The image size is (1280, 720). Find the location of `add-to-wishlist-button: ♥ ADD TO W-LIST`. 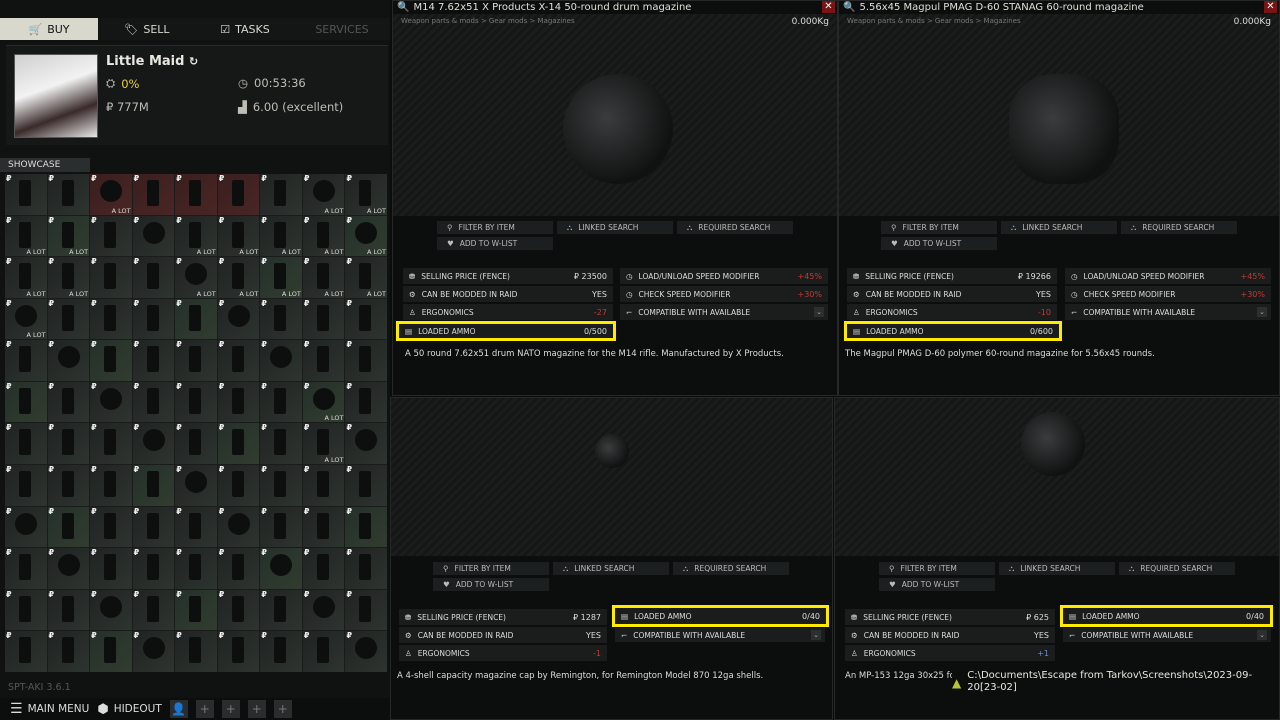

add-to-wishlist-button: ♥ ADD TO W-LIST is located at coordinates (939, 243).